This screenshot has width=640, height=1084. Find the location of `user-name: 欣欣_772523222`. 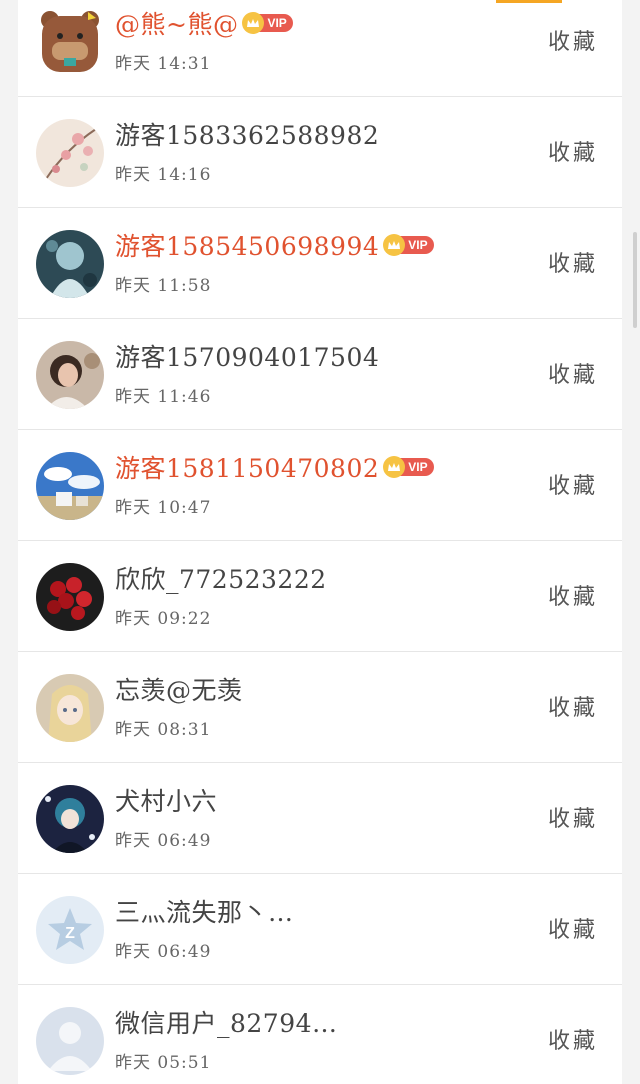

user-name: 欣欣_772523222 is located at coordinates (221, 578).